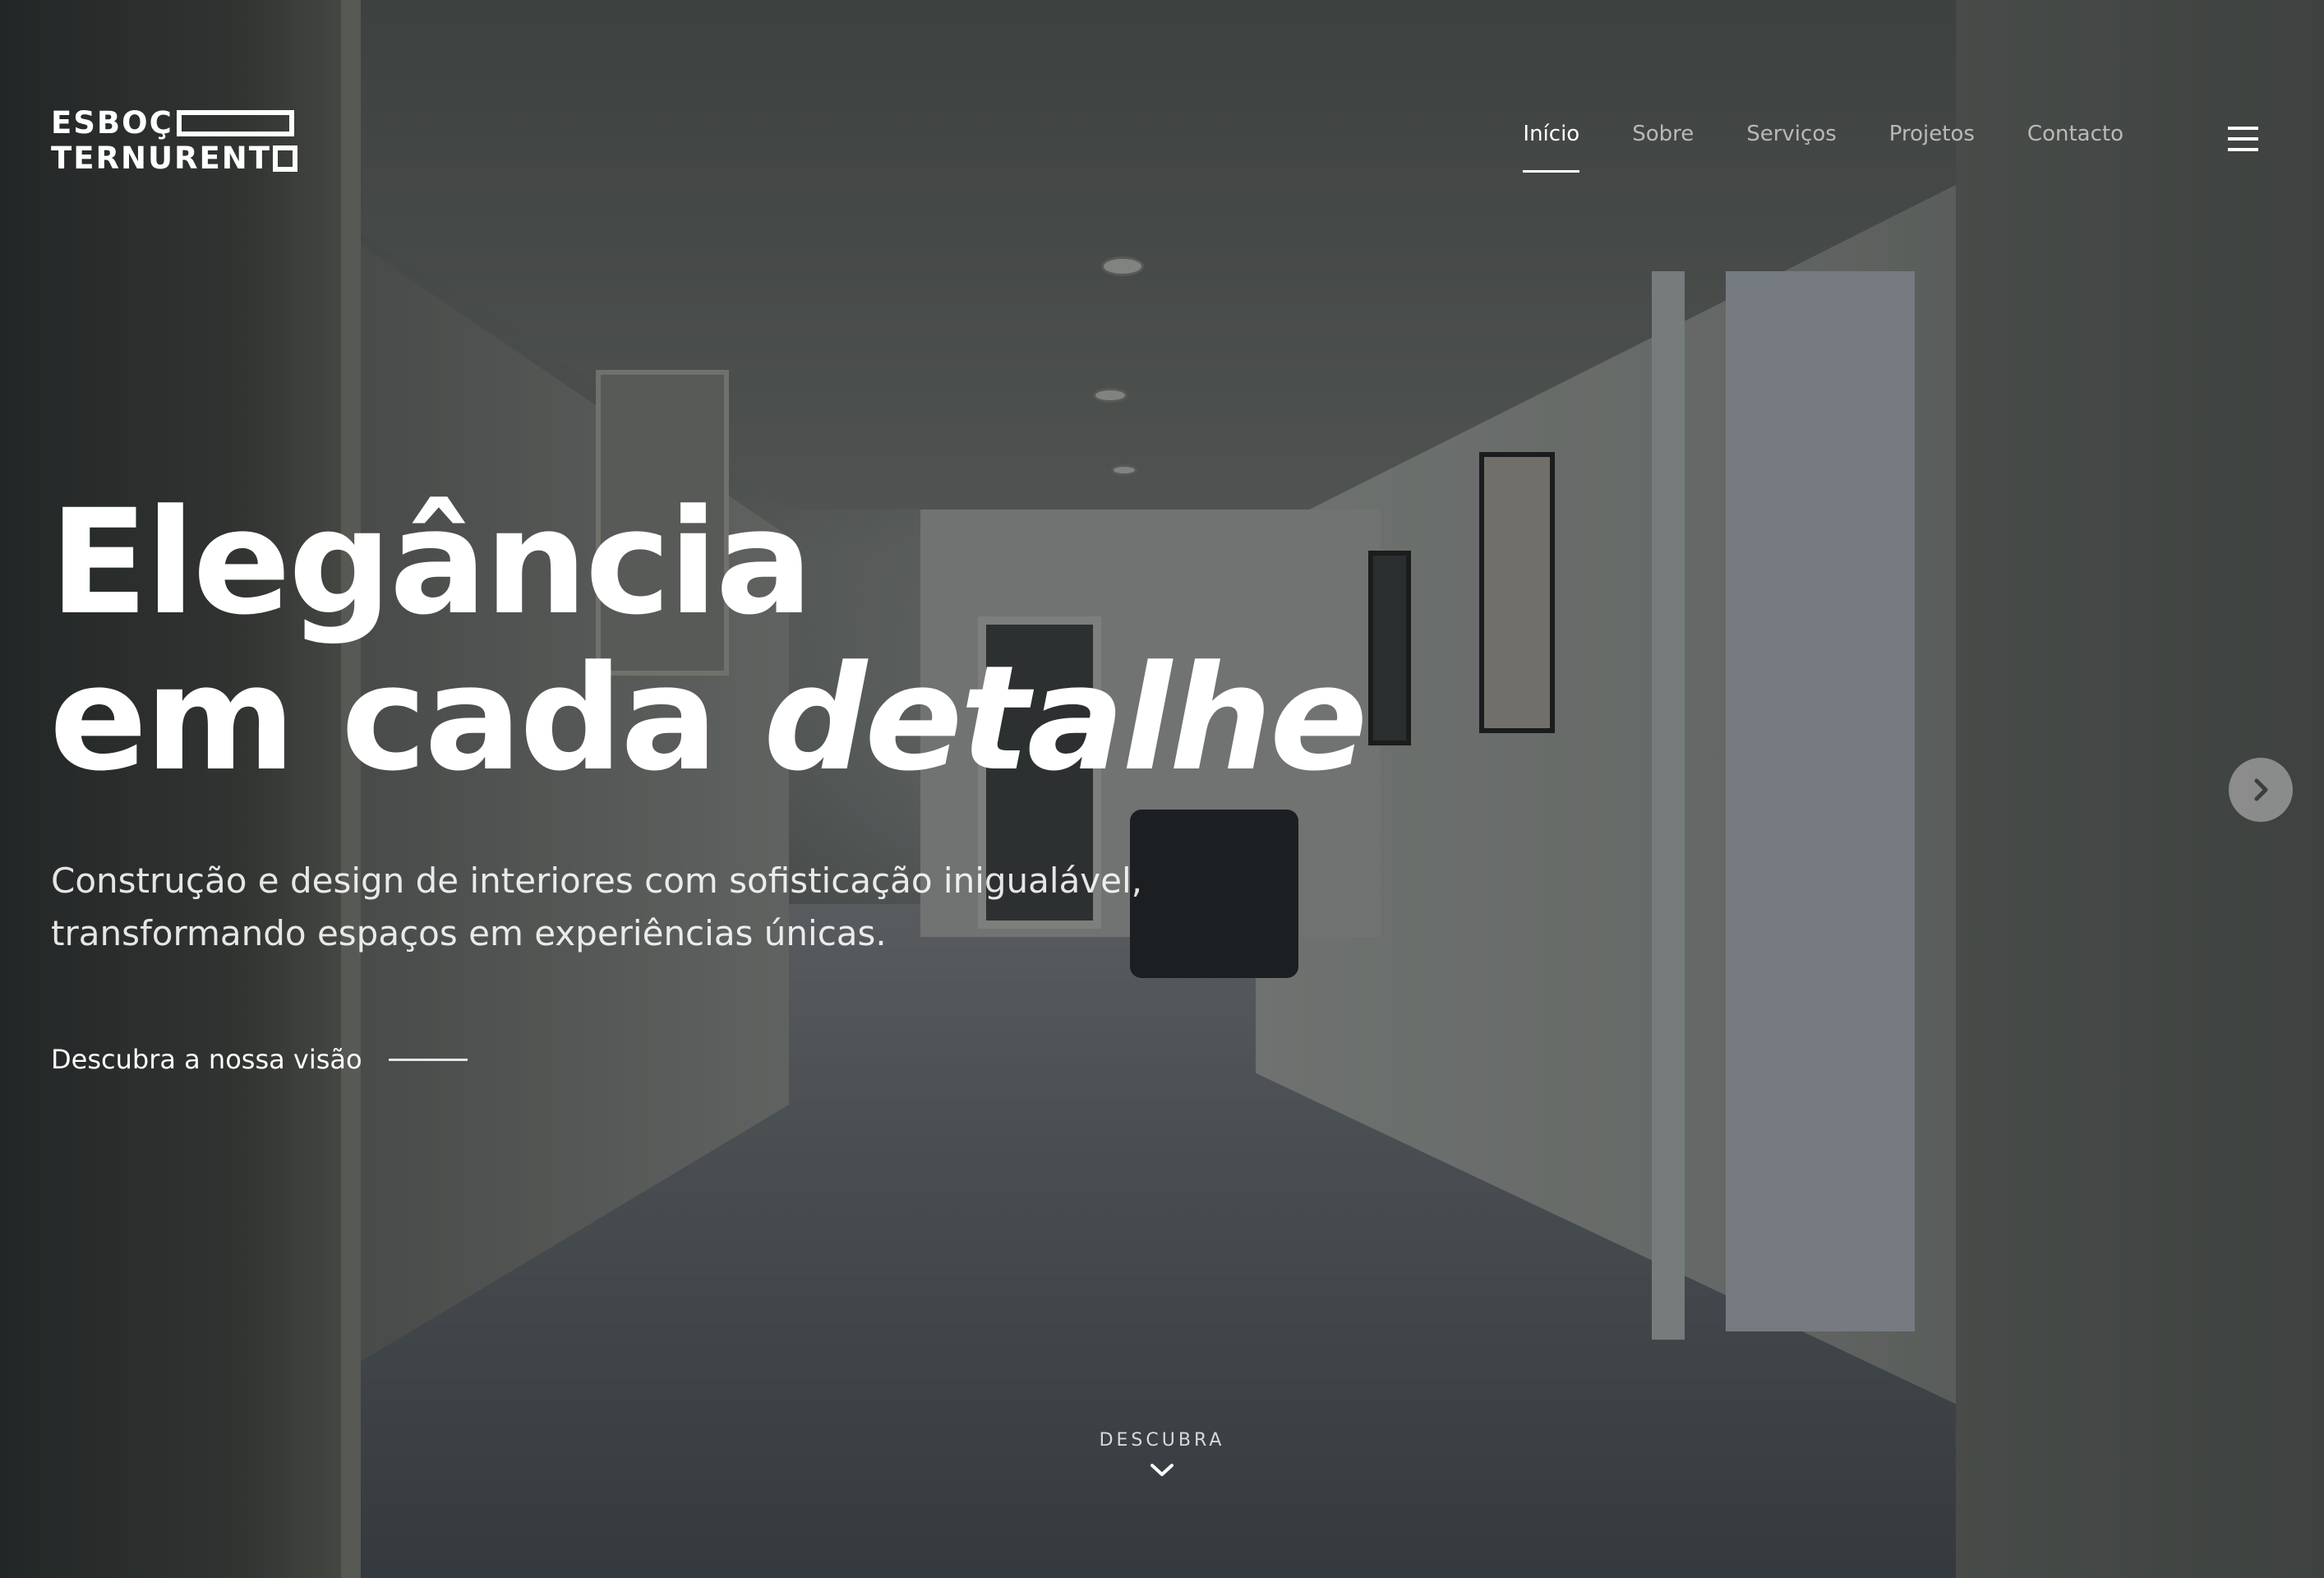 The image size is (2324, 1578). I want to click on logo-text-2: TERNURENT, so click(161, 158).